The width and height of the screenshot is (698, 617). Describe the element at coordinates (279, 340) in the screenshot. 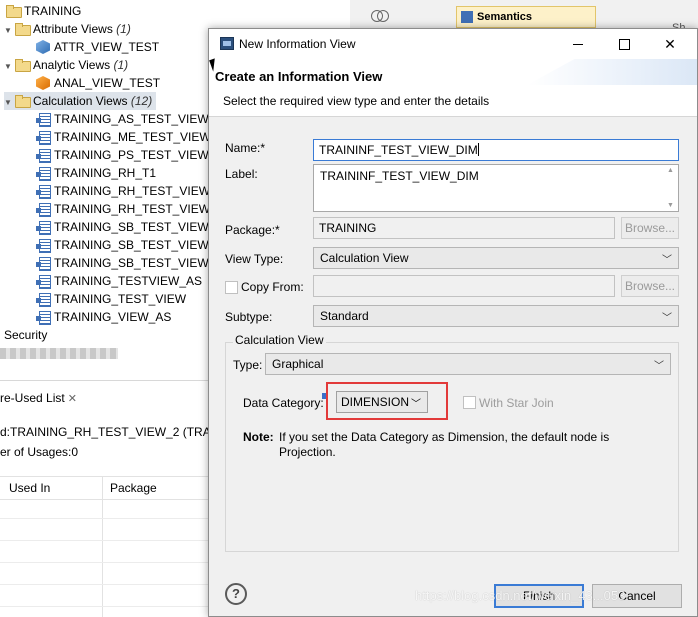

I see `group-title: Calculation View` at that location.